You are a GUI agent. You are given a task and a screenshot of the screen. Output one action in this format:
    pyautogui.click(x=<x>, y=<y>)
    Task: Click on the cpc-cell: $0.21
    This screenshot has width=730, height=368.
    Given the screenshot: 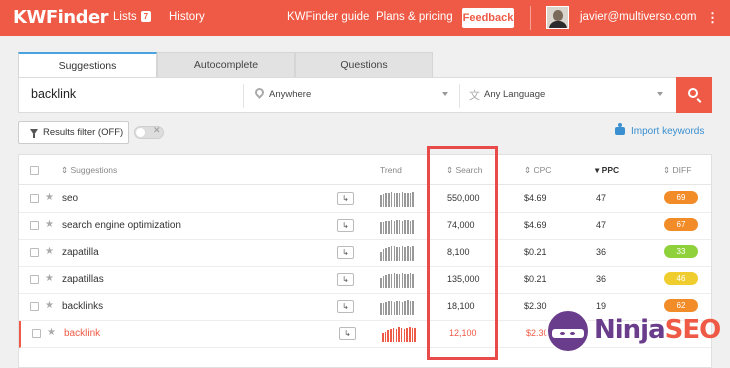 What is the action you would take?
    pyautogui.click(x=535, y=279)
    